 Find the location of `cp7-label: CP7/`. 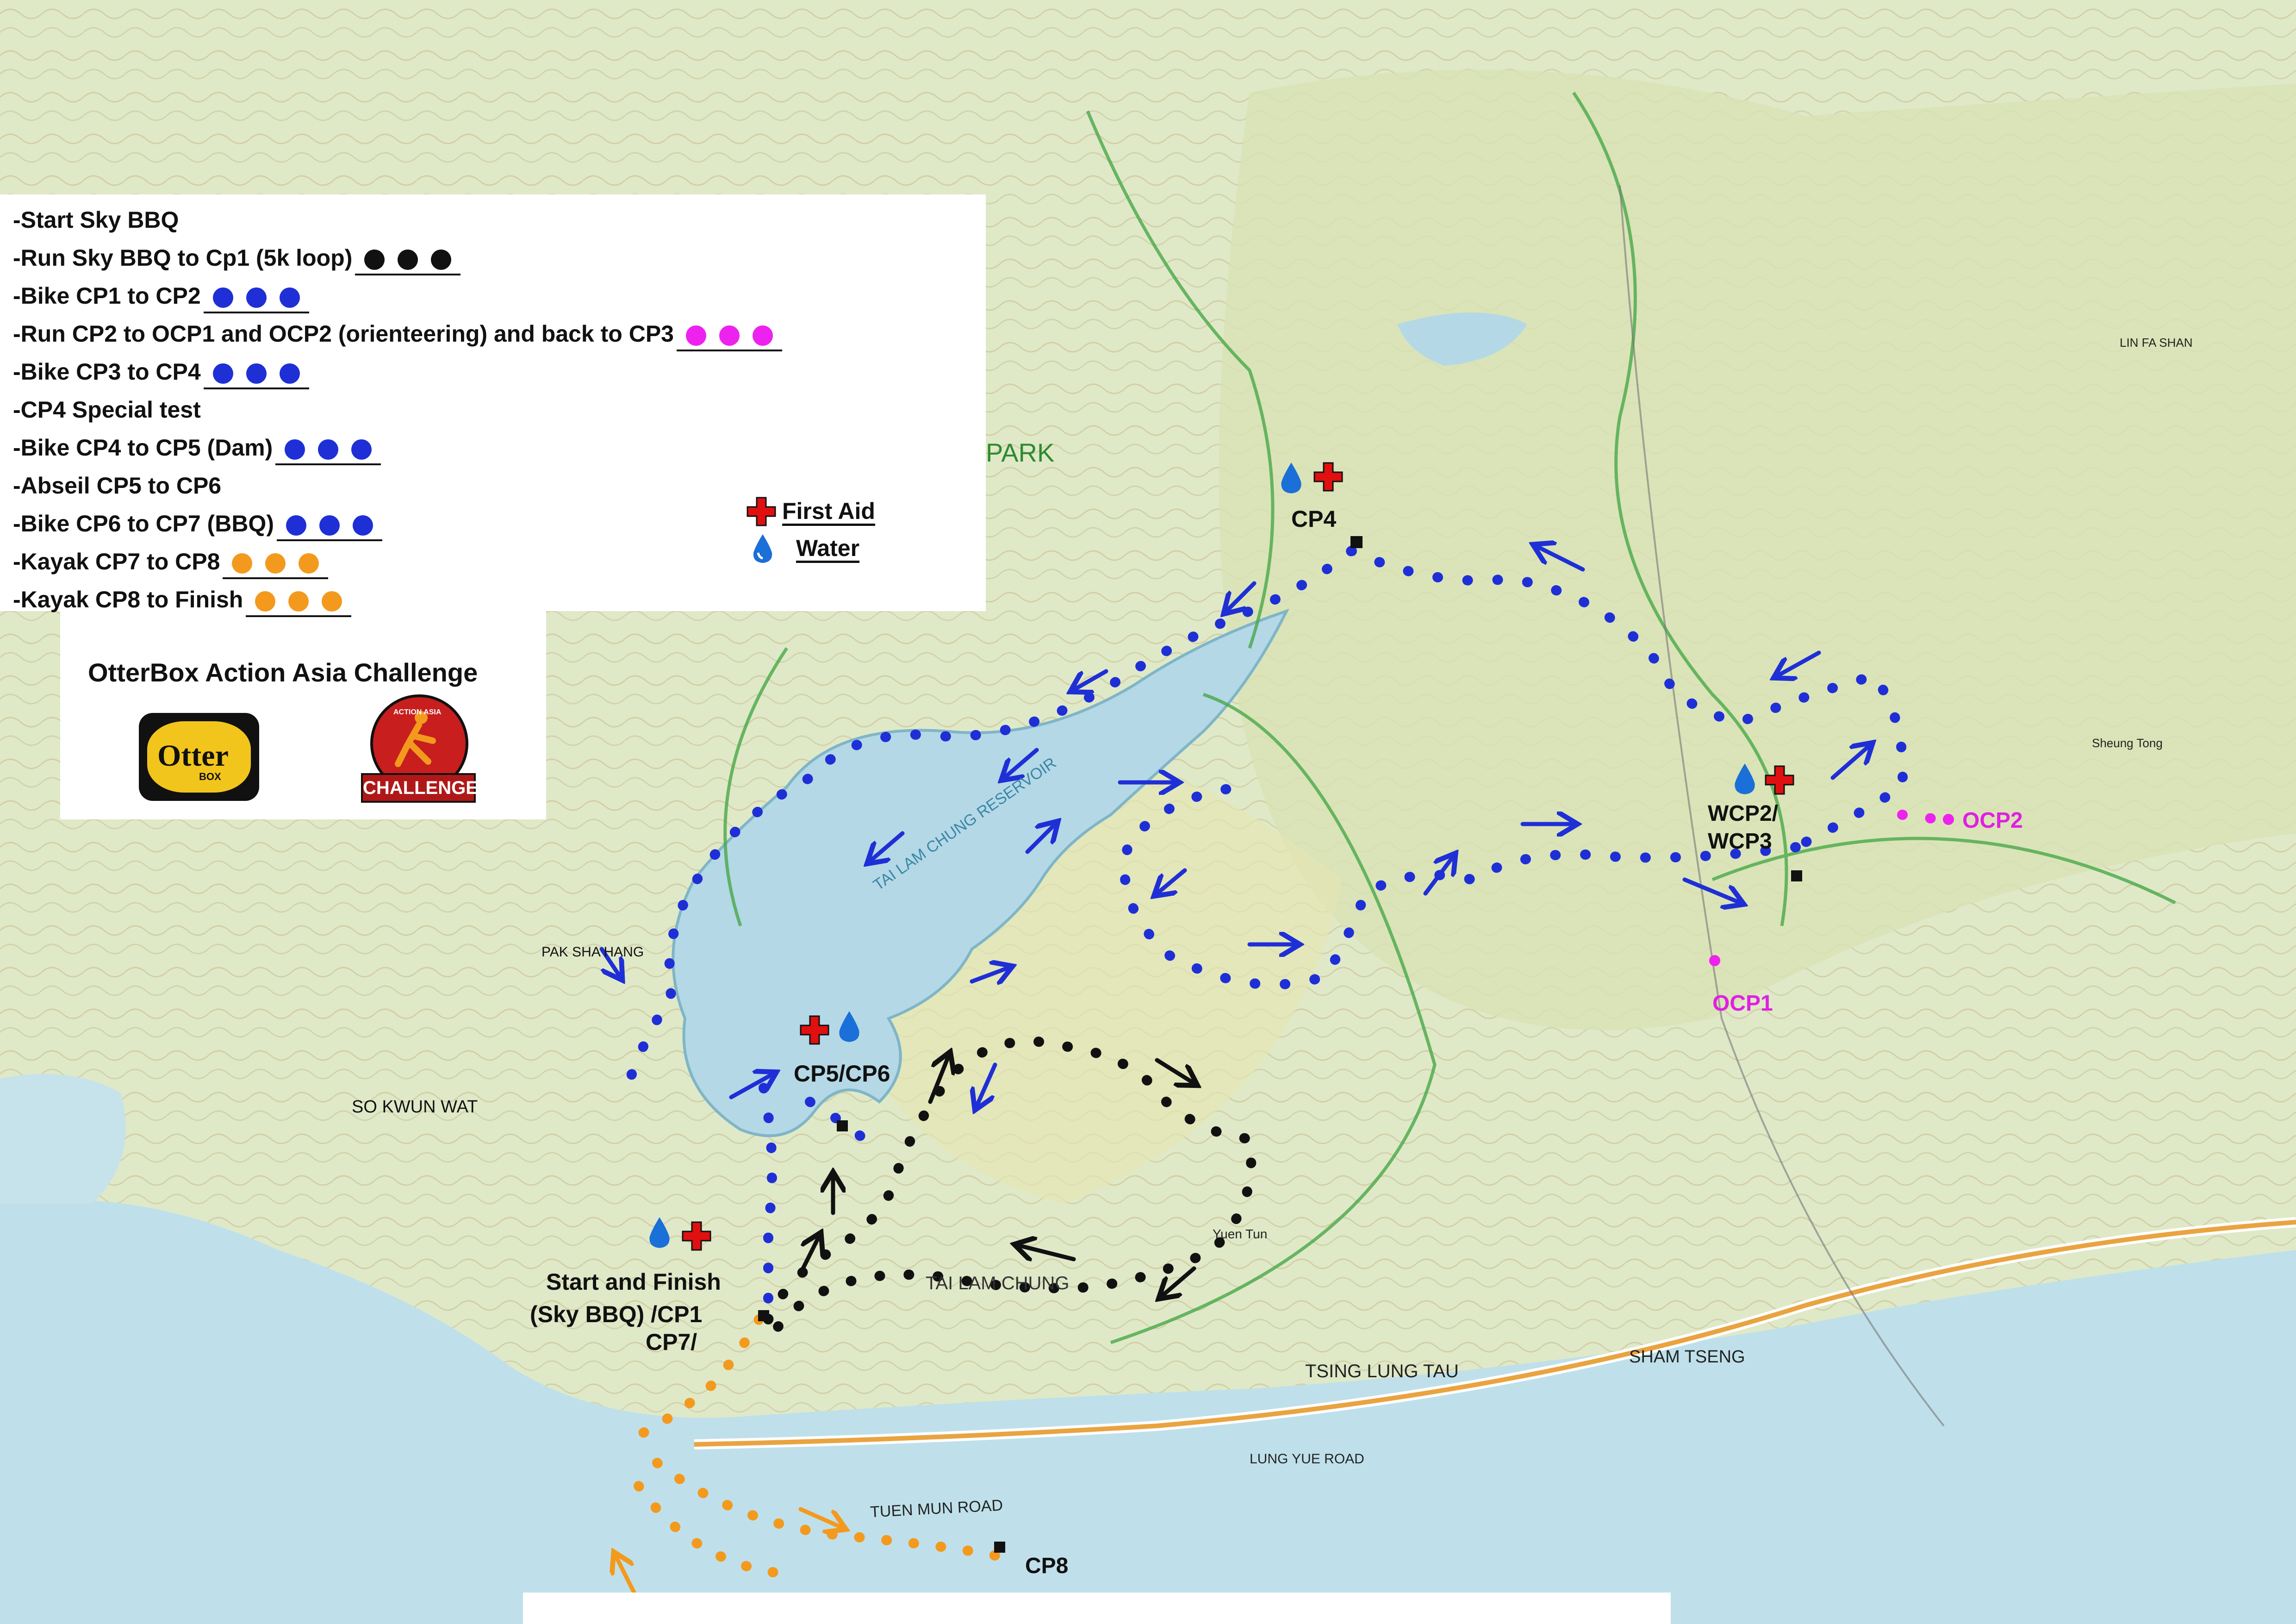

cp7-label: CP7/ is located at coordinates (671, 1342).